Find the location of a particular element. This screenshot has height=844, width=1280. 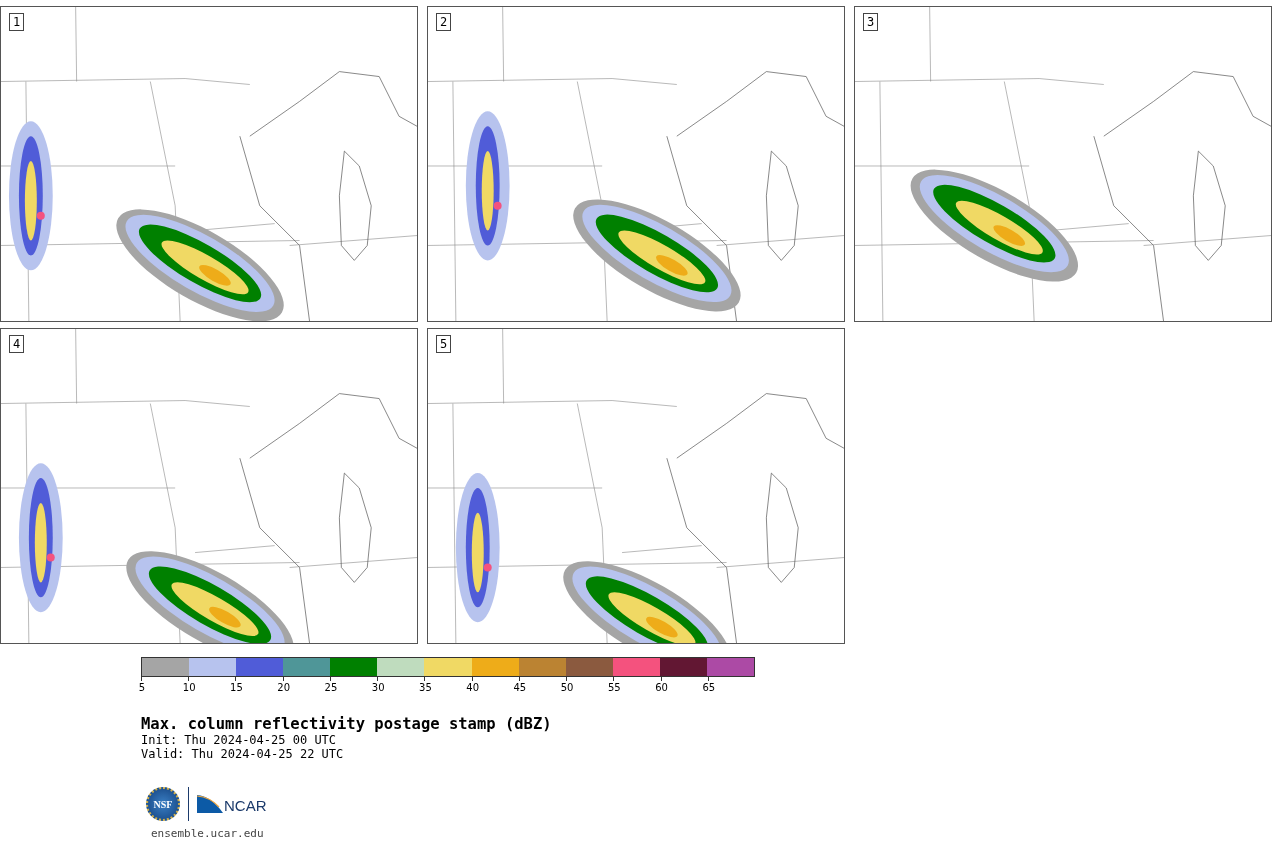

swoosh-icon is located at coordinates (210, 804).